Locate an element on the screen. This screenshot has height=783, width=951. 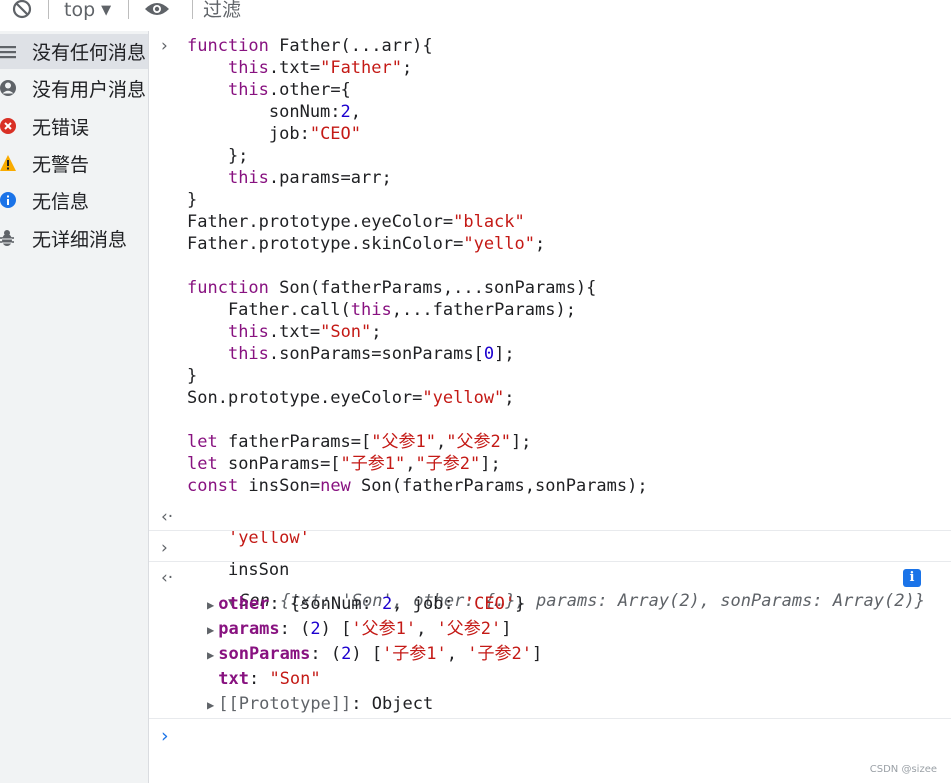
property-key: params is located at coordinates (249, 629).